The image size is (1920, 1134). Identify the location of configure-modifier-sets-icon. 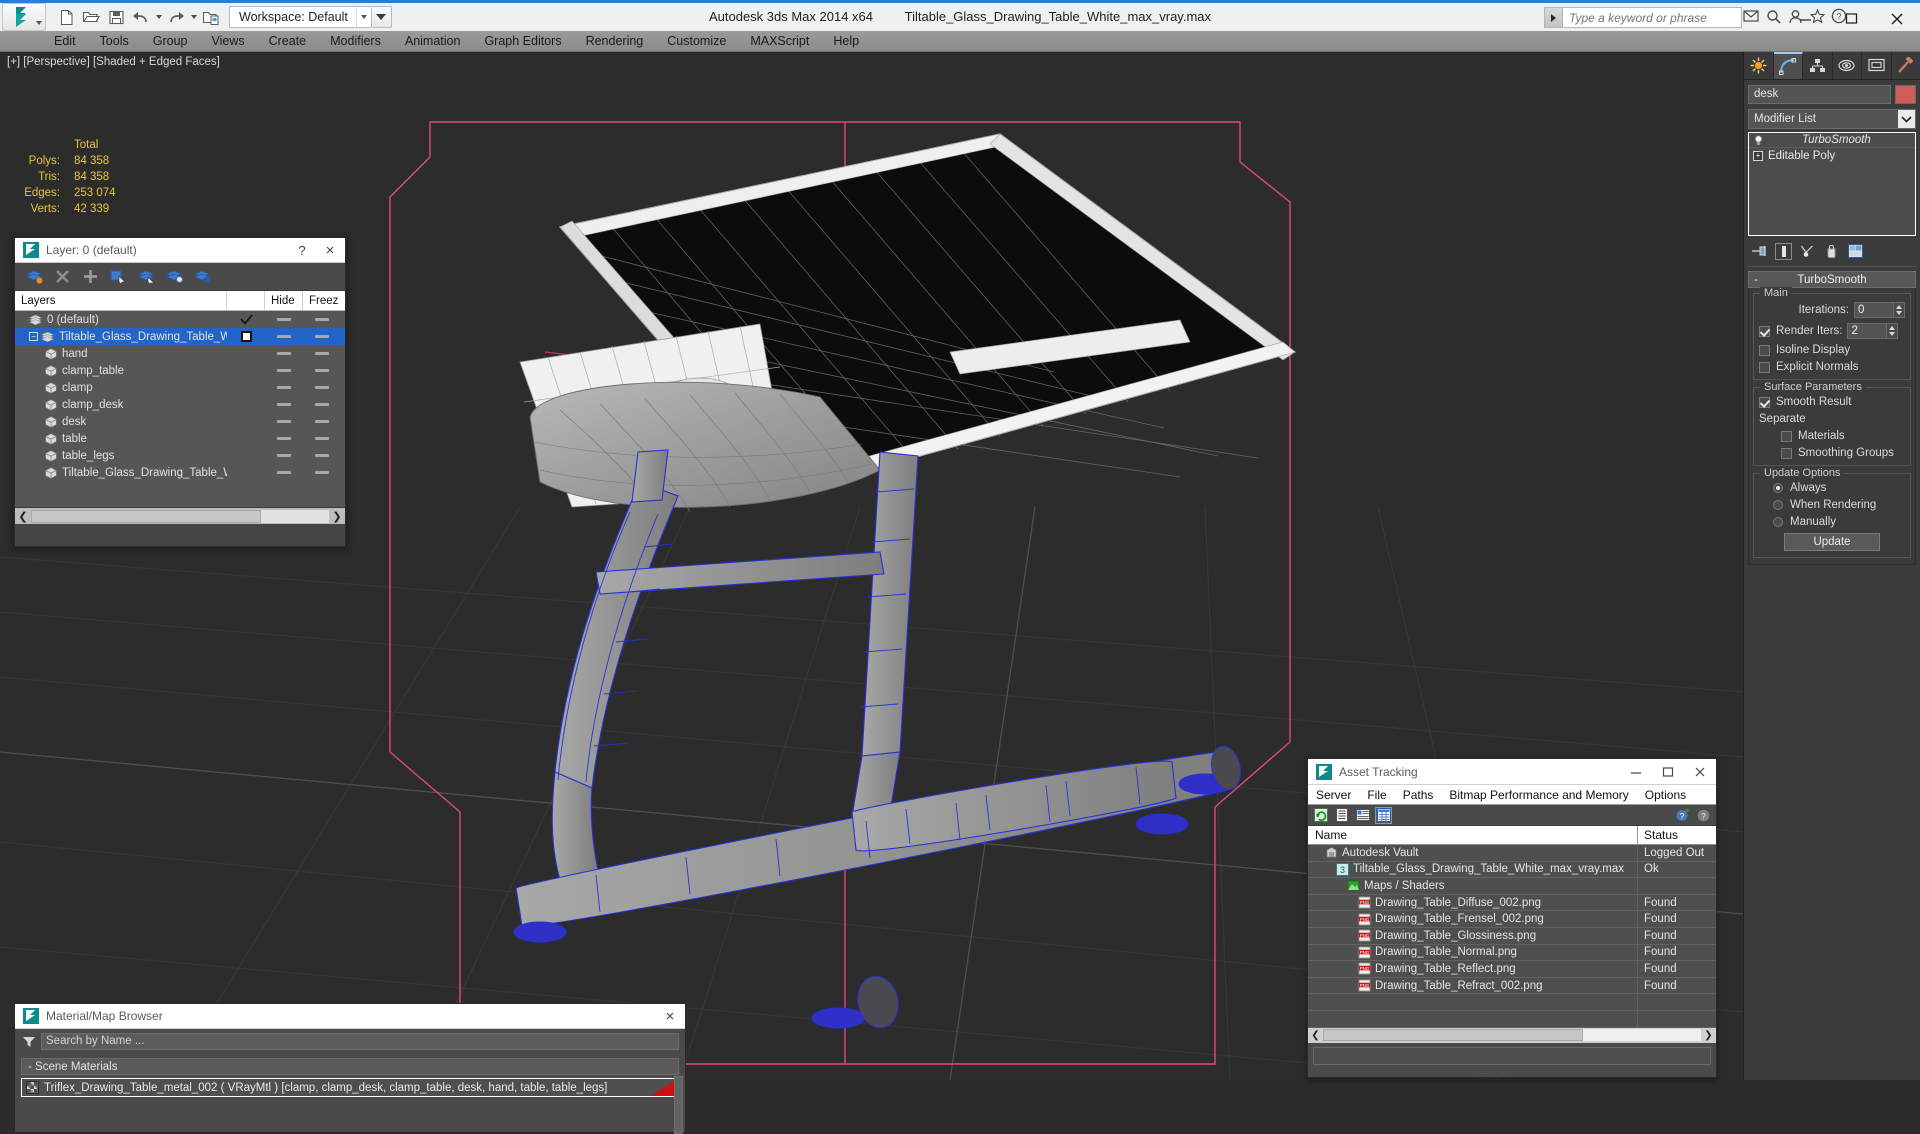
(1855, 251).